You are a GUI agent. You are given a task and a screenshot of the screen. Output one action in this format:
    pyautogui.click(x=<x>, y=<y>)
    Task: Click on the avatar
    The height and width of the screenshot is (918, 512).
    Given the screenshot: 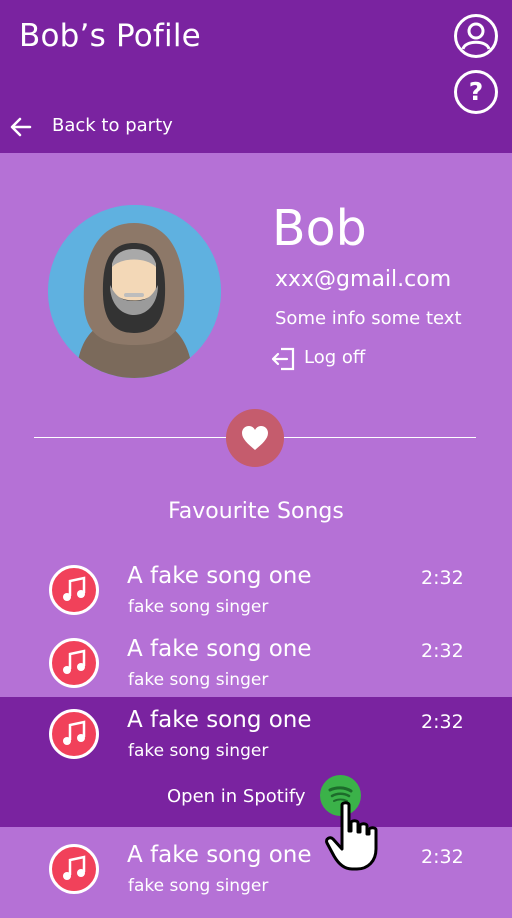 What is the action you would take?
    pyautogui.click(x=134, y=291)
    